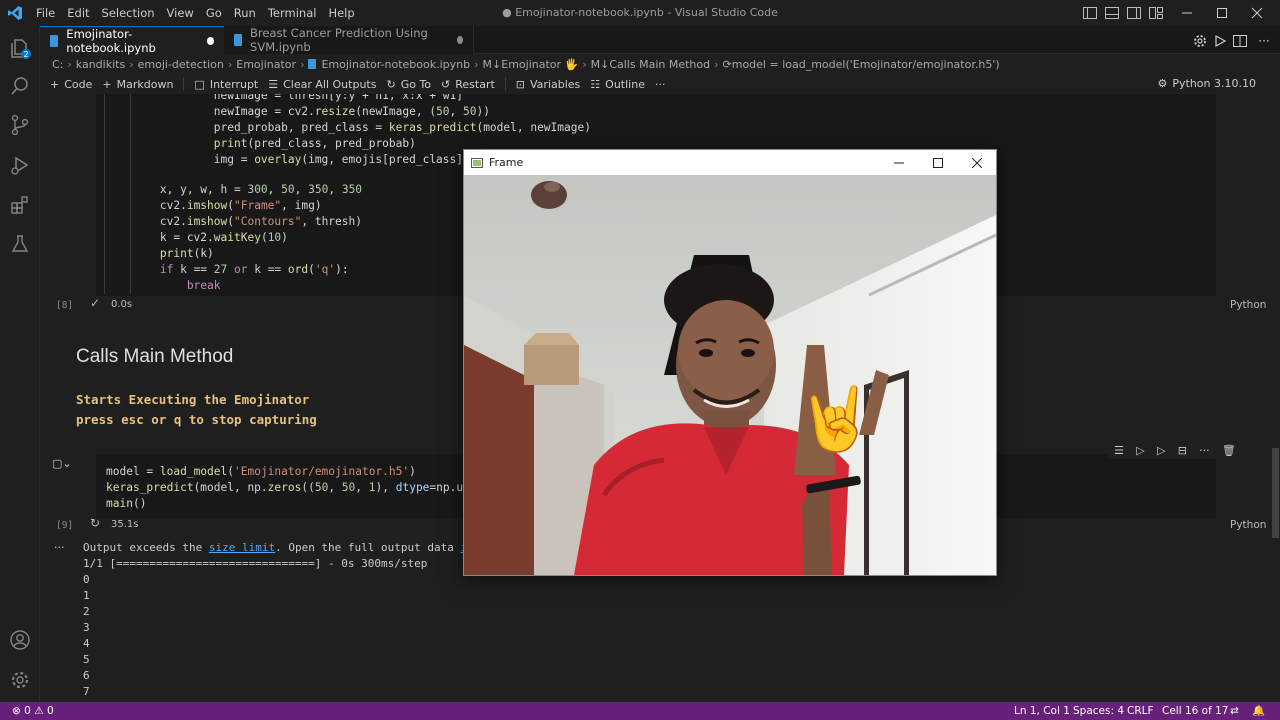  What do you see at coordinates (227, 270) in the screenshot?
I see `code-line: if k == 27 or k == ord('q'):` at bounding box center [227, 270].